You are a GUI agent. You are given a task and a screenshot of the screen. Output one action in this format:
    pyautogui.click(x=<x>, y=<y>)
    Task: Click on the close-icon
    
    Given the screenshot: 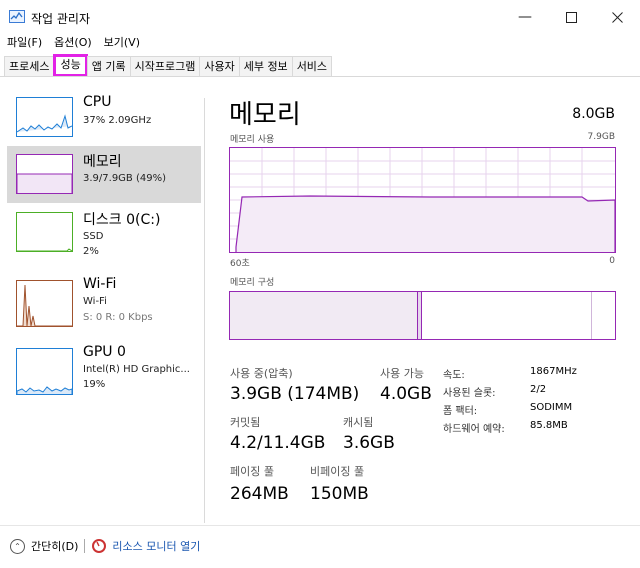 What is the action you would take?
    pyautogui.click(x=617, y=17)
    